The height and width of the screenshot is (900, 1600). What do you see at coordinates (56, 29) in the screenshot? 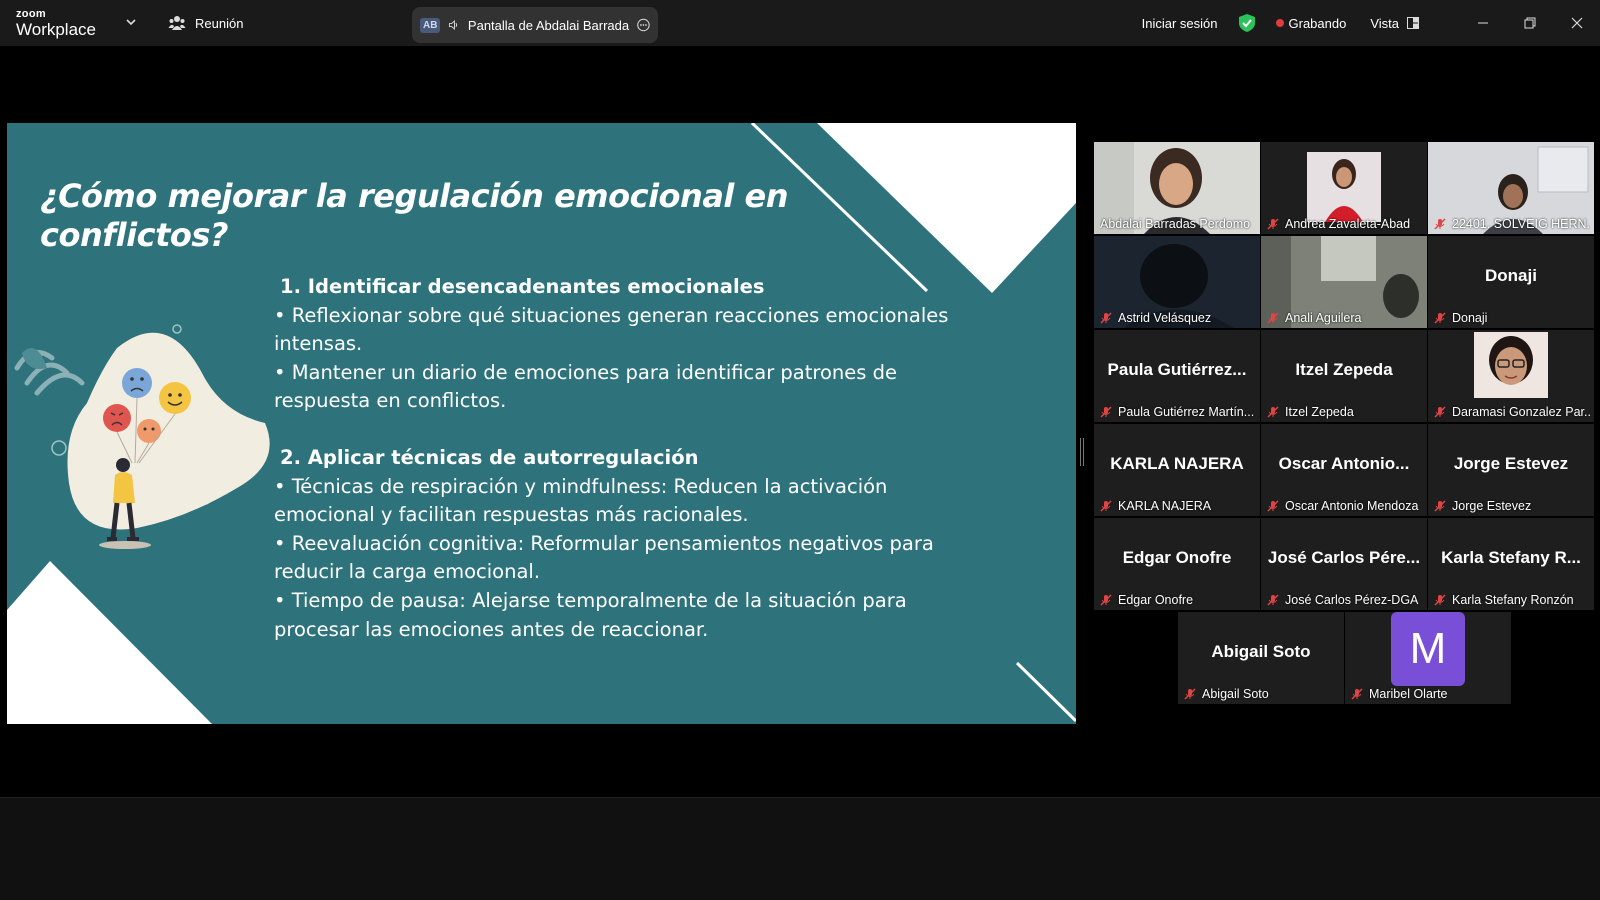
I see `logo-large-text: Workplace` at bounding box center [56, 29].